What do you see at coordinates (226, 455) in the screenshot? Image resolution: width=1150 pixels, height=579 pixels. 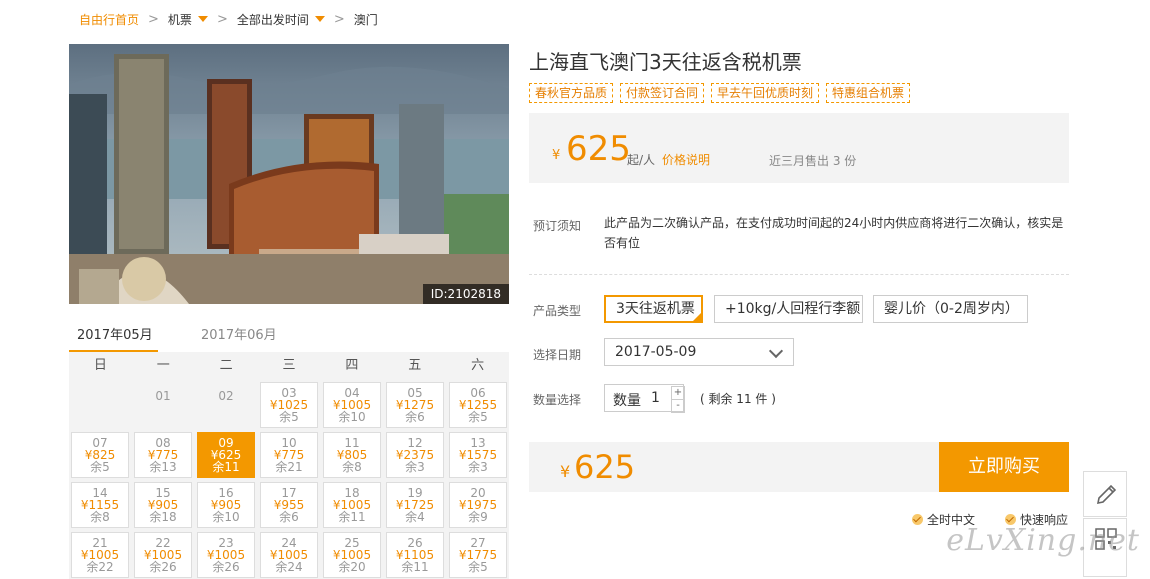 I see `calendar-day-selected: 09 ¥625 余11` at bounding box center [226, 455].